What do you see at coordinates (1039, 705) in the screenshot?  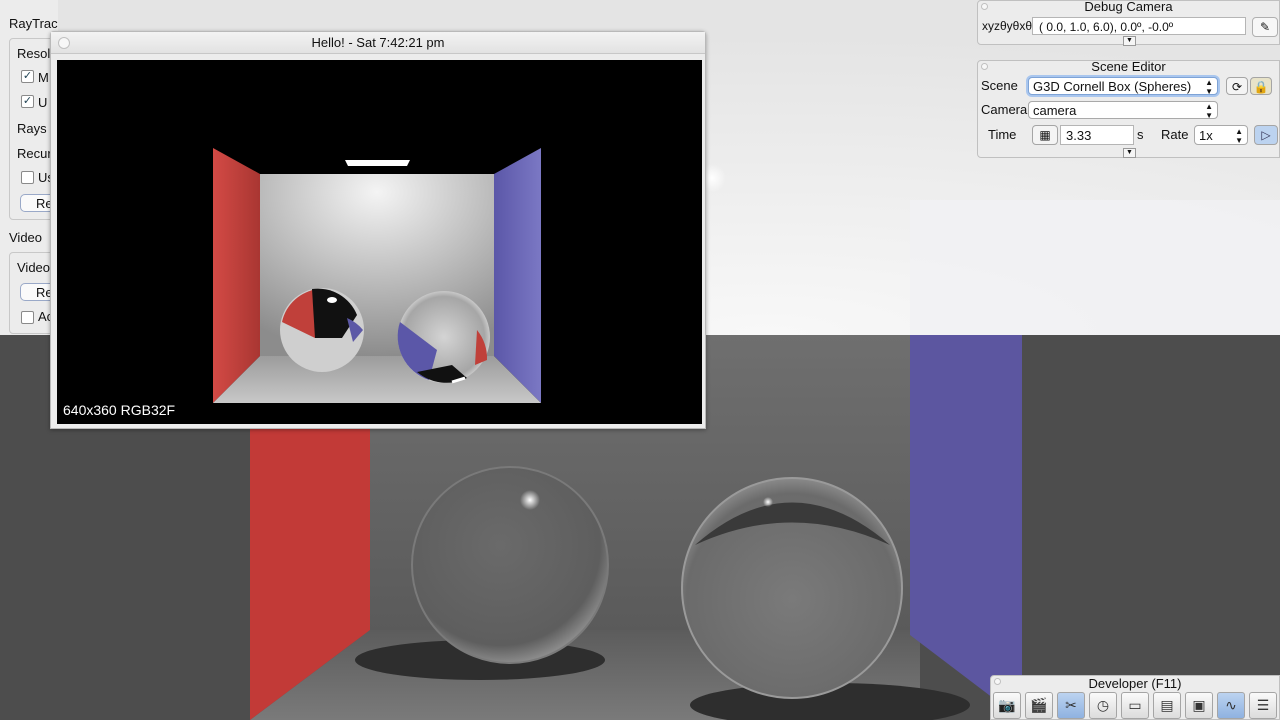 I see `clapperboard-icon: 🎬` at bounding box center [1039, 705].